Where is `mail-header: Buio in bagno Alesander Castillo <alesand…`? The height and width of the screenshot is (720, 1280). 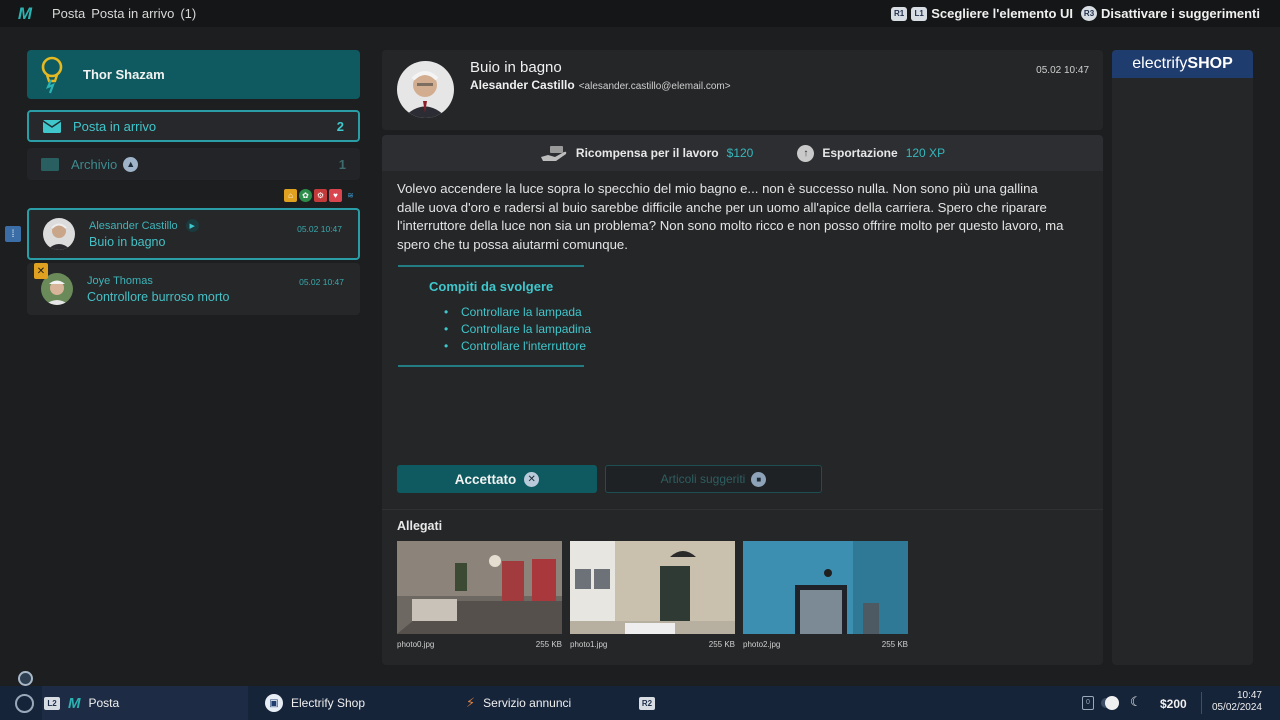 mail-header: Buio in bagno Alesander Castillo <alesand… is located at coordinates (742, 90).